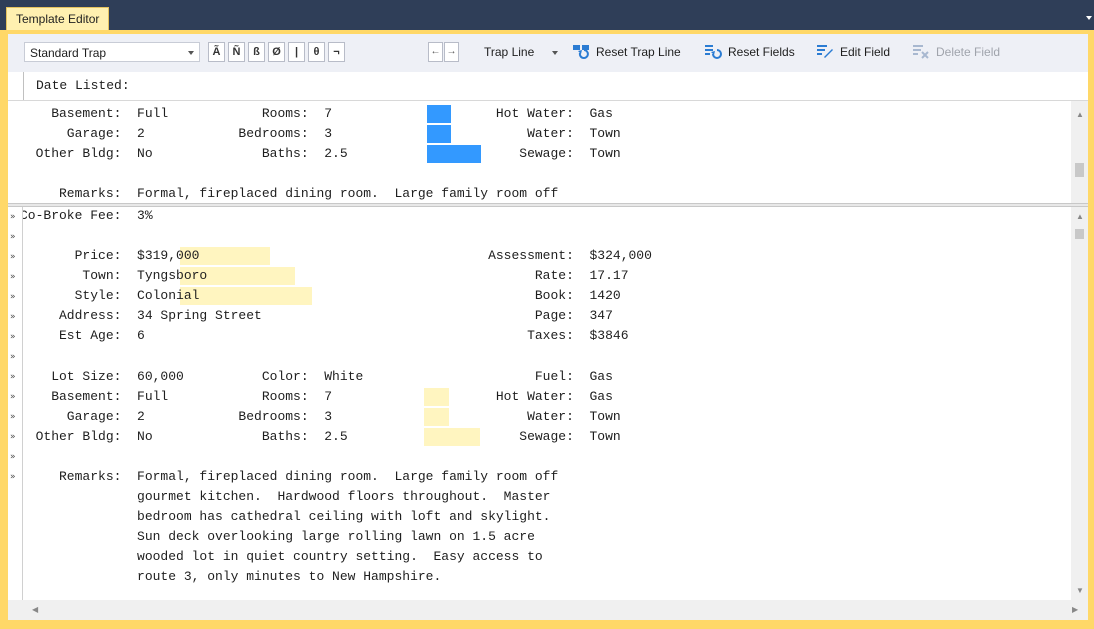  I want to click on reset-fields-icon, so click(713, 52).